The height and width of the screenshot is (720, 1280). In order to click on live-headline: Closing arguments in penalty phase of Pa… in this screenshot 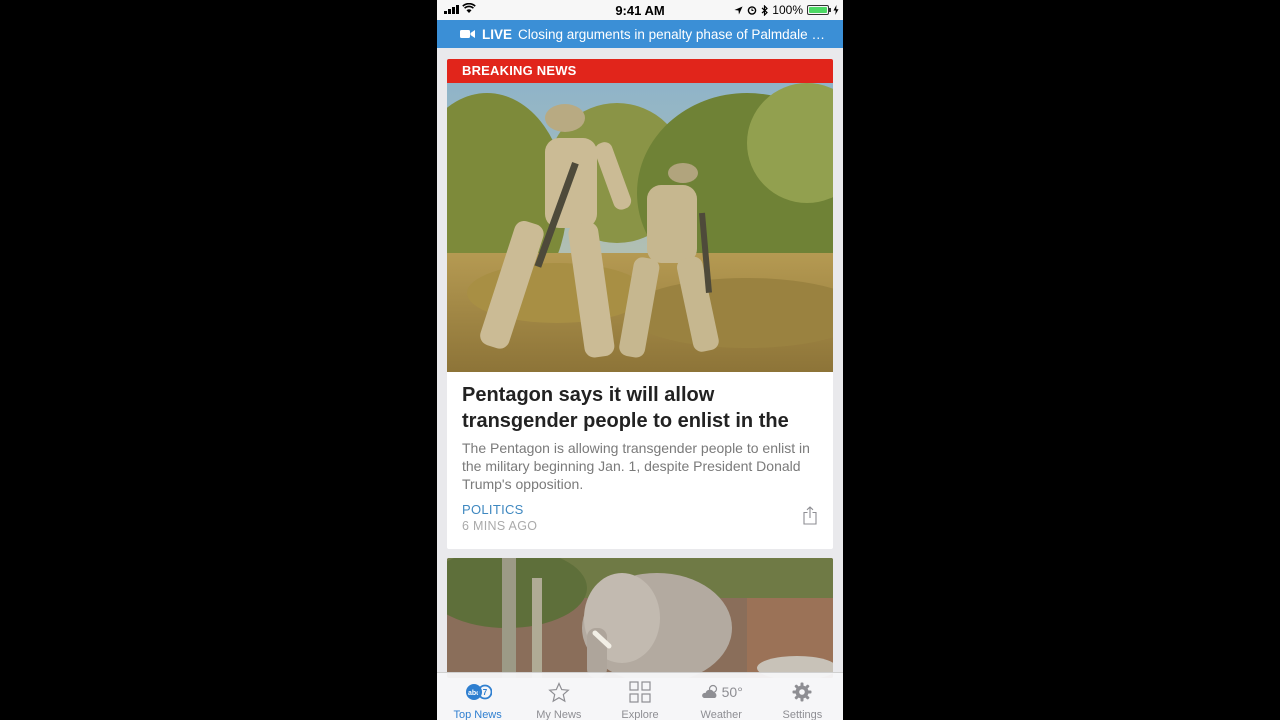, I will do `click(673, 34)`.